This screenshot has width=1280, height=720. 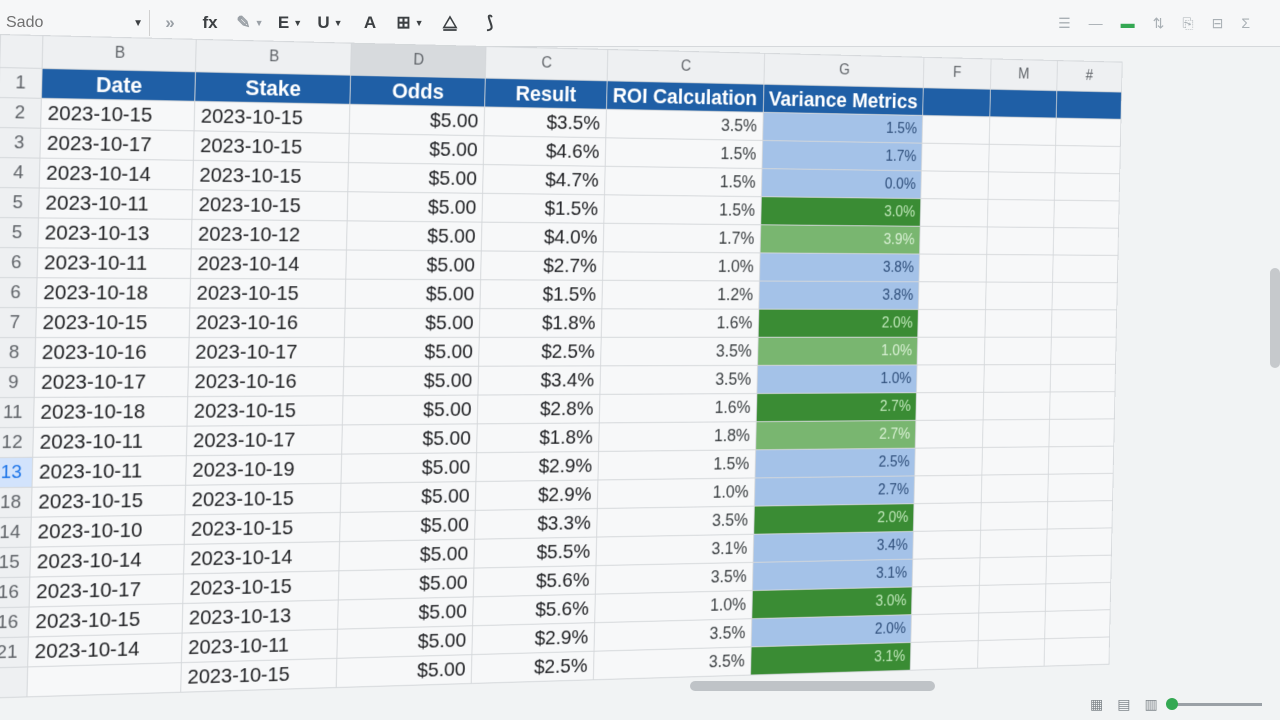 What do you see at coordinates (18, 322) in the screenshot?
I see `row-number: 7` at bounding box center [18, 322].